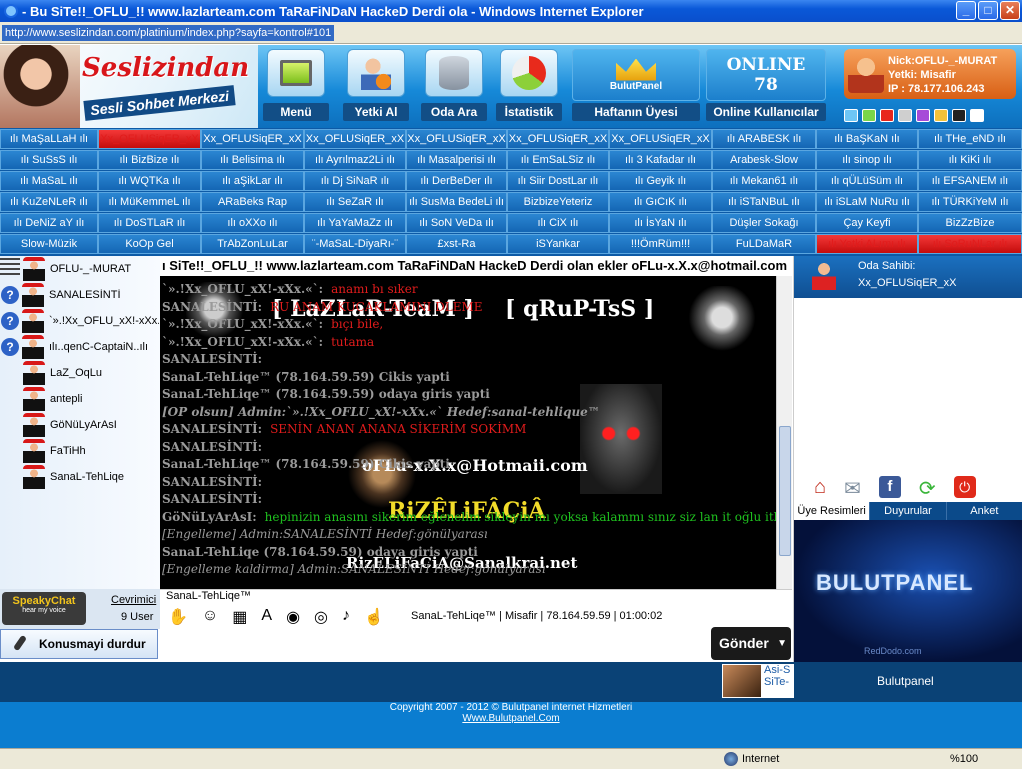 Image resolution: width=1022 pixels, height=769 pixels. I want to click on scrollbar-thumb, so click(785, 491).